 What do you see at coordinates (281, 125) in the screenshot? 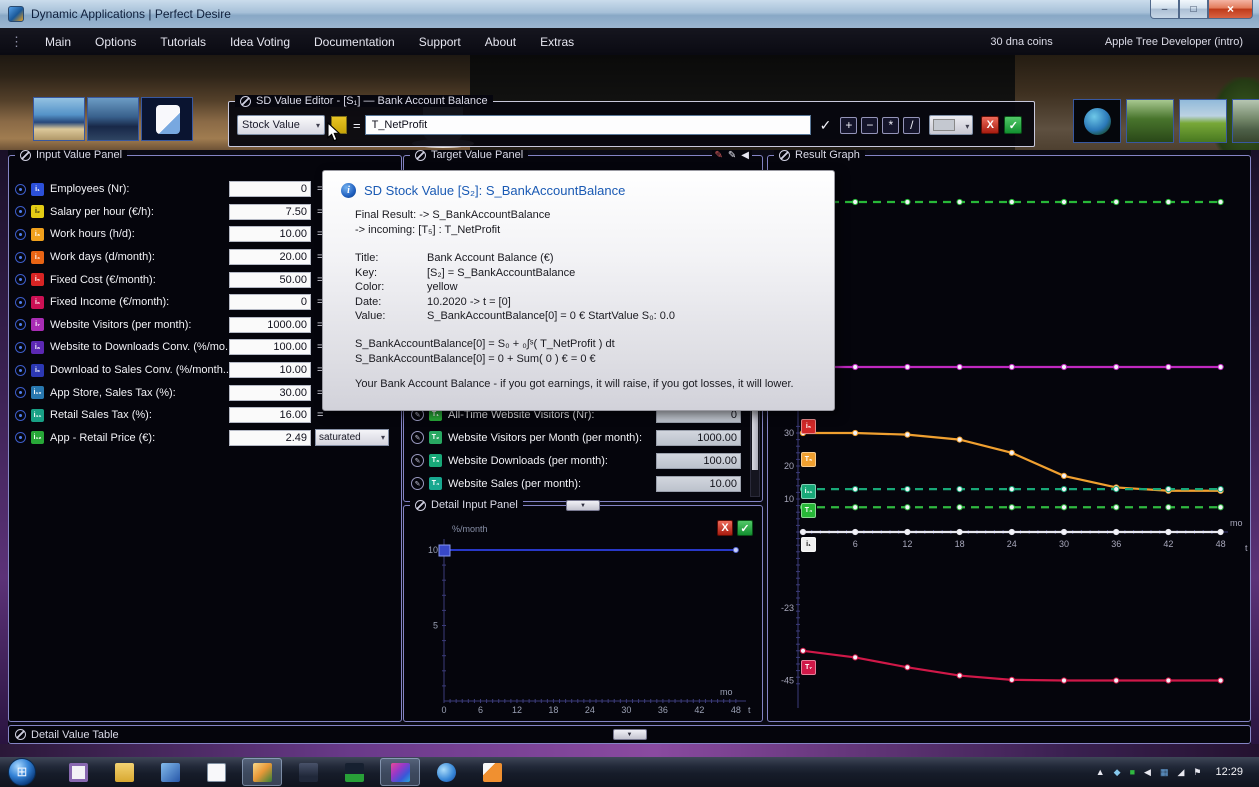
I see `value-type-select: Stock Value` at bounding box center [281, 125].